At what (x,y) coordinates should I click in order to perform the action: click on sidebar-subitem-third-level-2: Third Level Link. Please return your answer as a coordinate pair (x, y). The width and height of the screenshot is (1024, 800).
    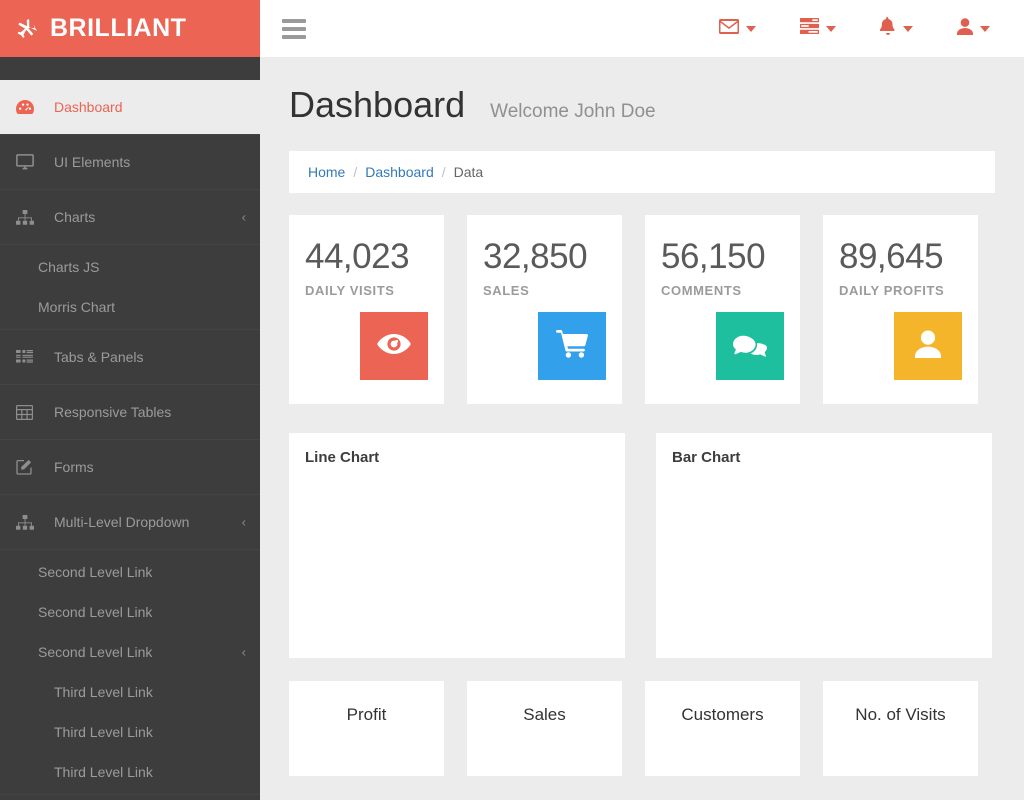
    Looking at the image, I should click on (130, 732).